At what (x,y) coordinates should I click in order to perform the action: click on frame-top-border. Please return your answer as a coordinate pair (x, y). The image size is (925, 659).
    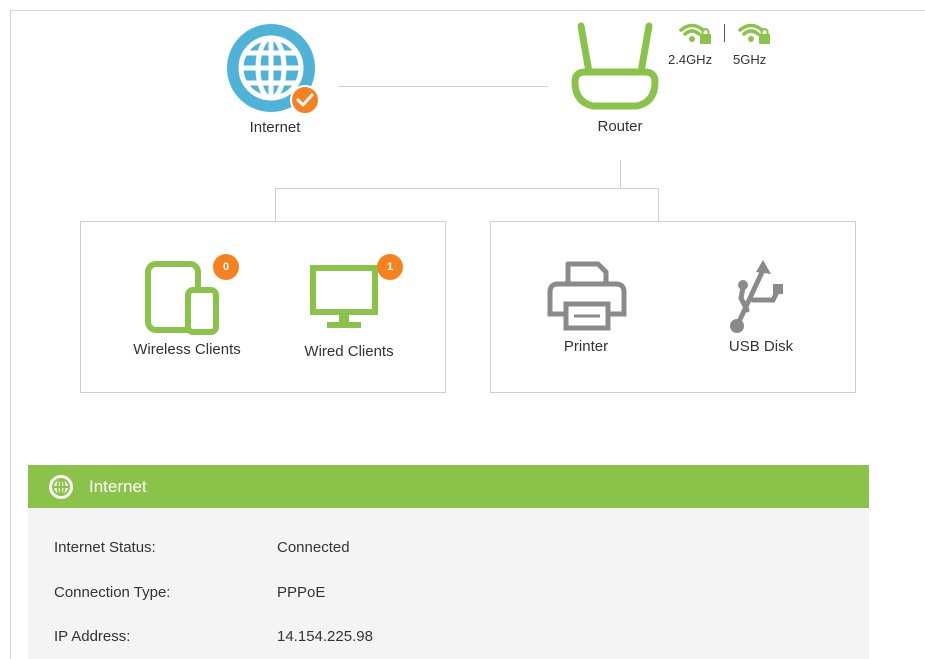
    Looking at the image, I should click on (467, 10).